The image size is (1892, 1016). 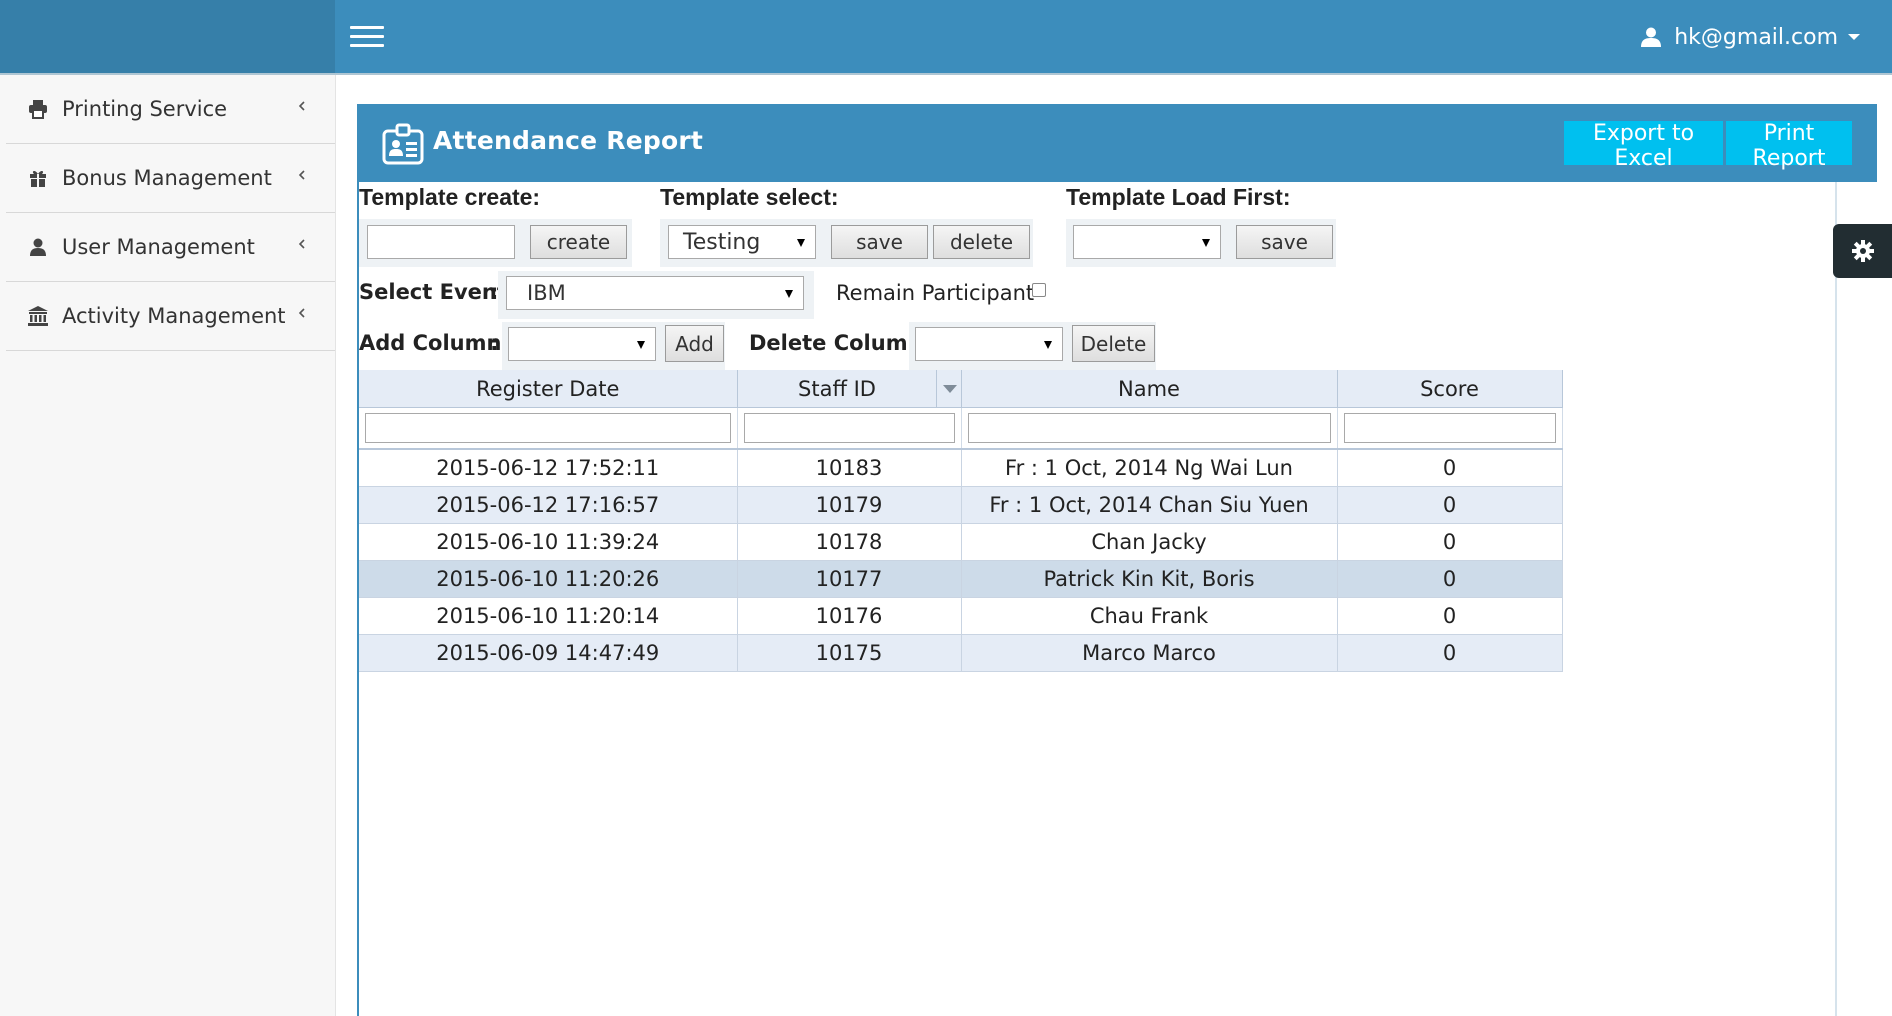 I want to click on cell-staff-id: 10178, so click(x=849, y=542).